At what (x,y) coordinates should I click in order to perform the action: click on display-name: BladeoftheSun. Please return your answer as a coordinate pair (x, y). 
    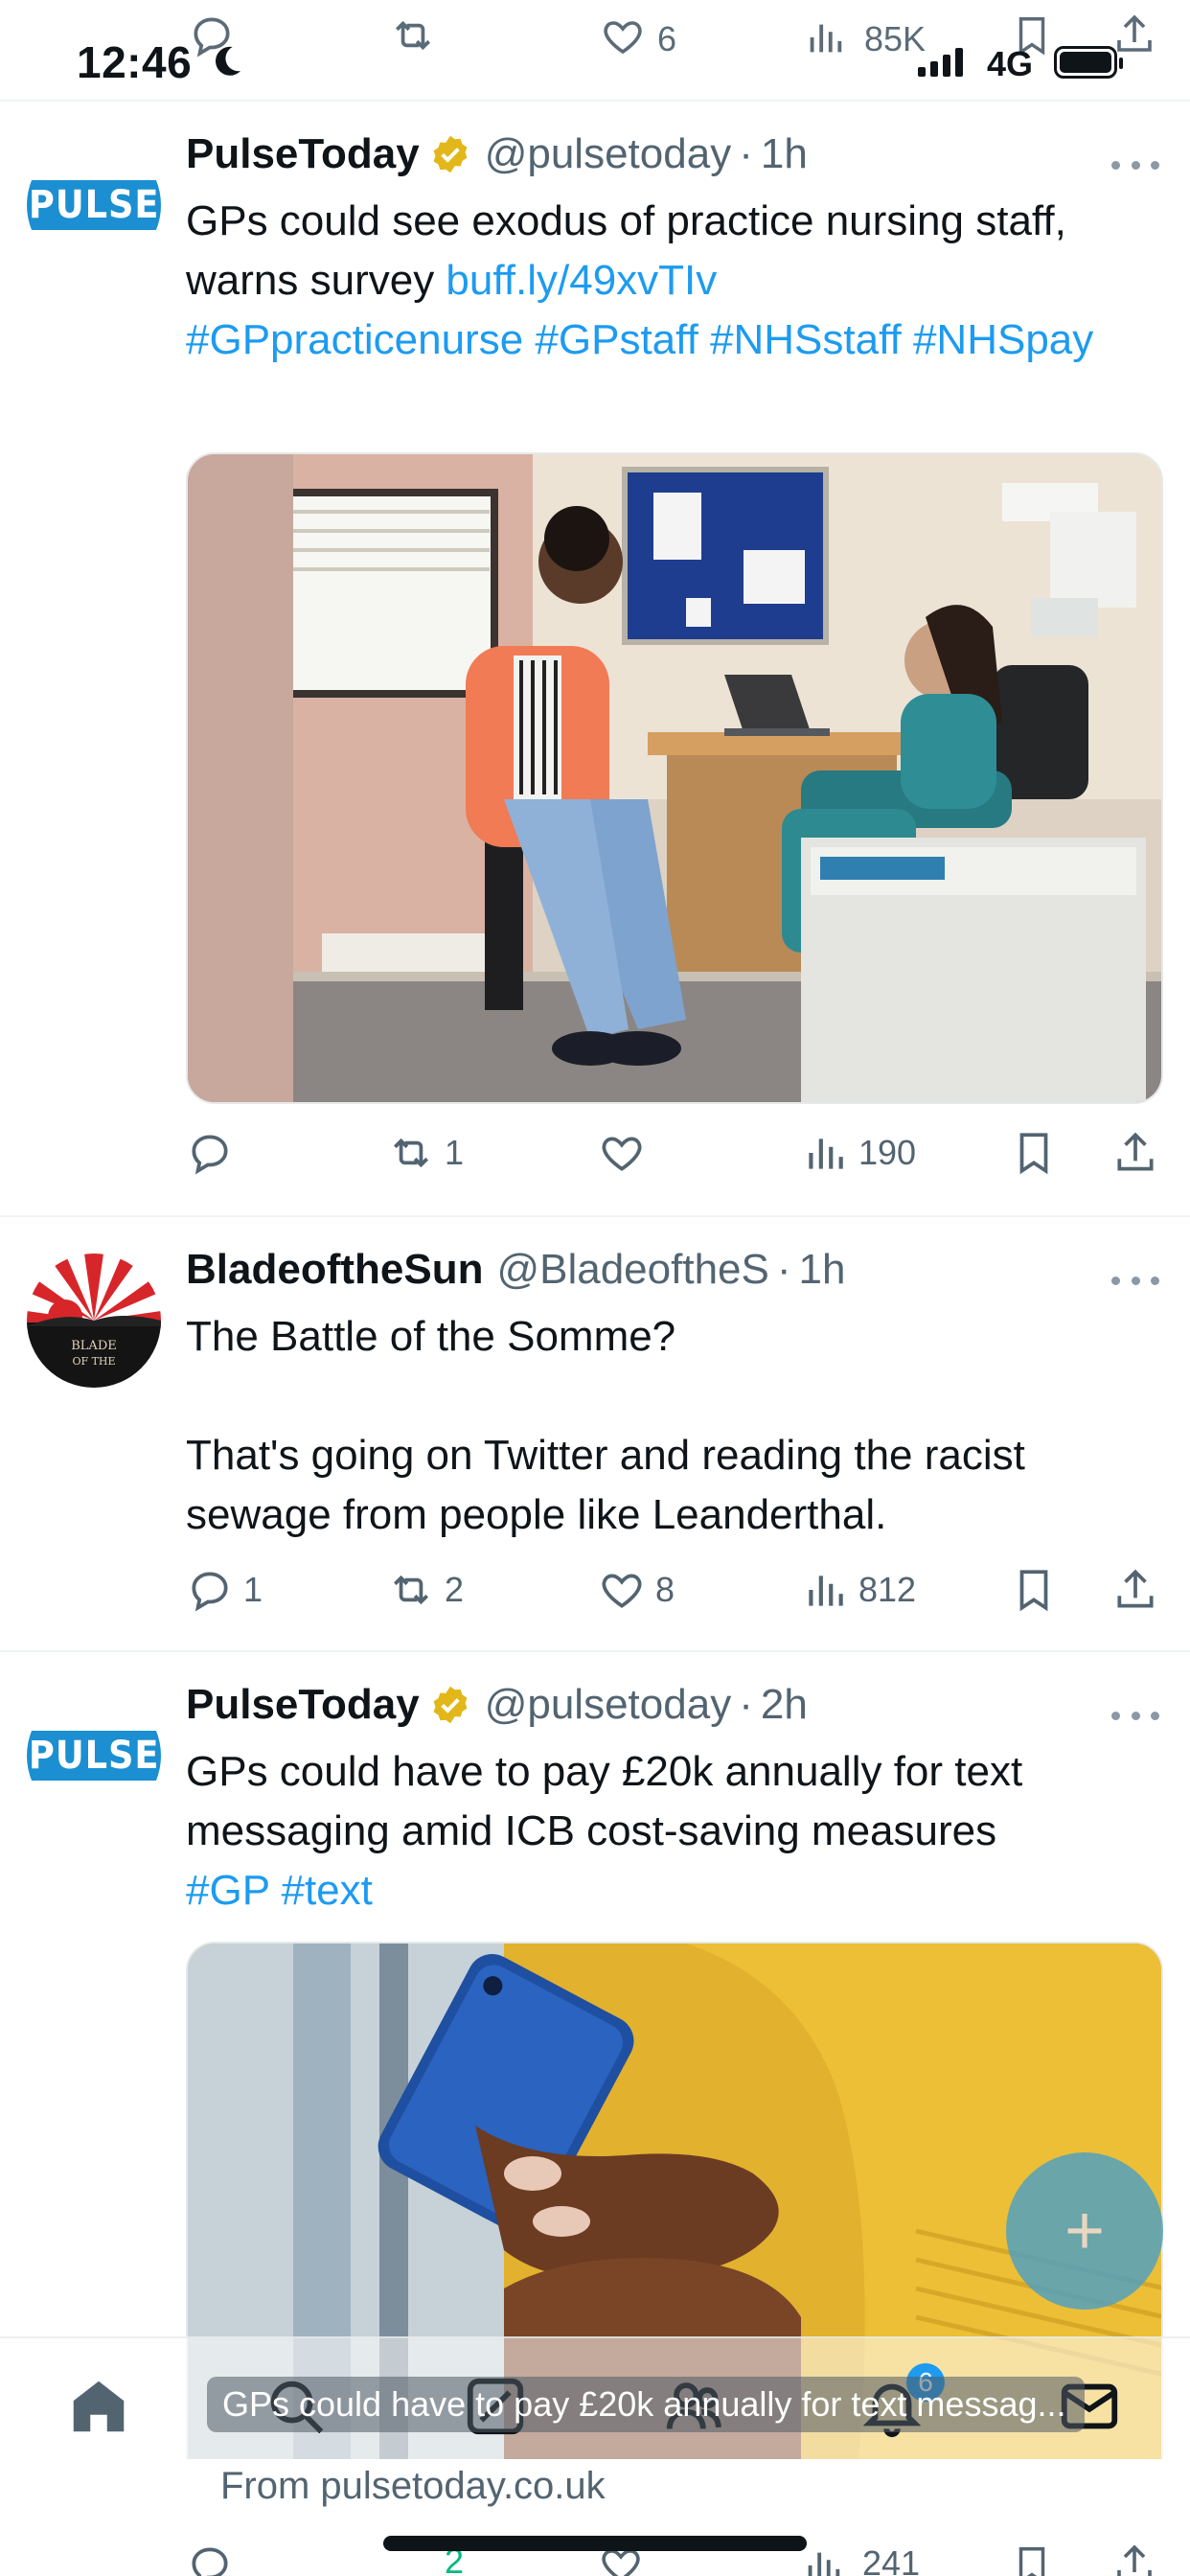
    Looking at the image, I should click on (334, 1270).